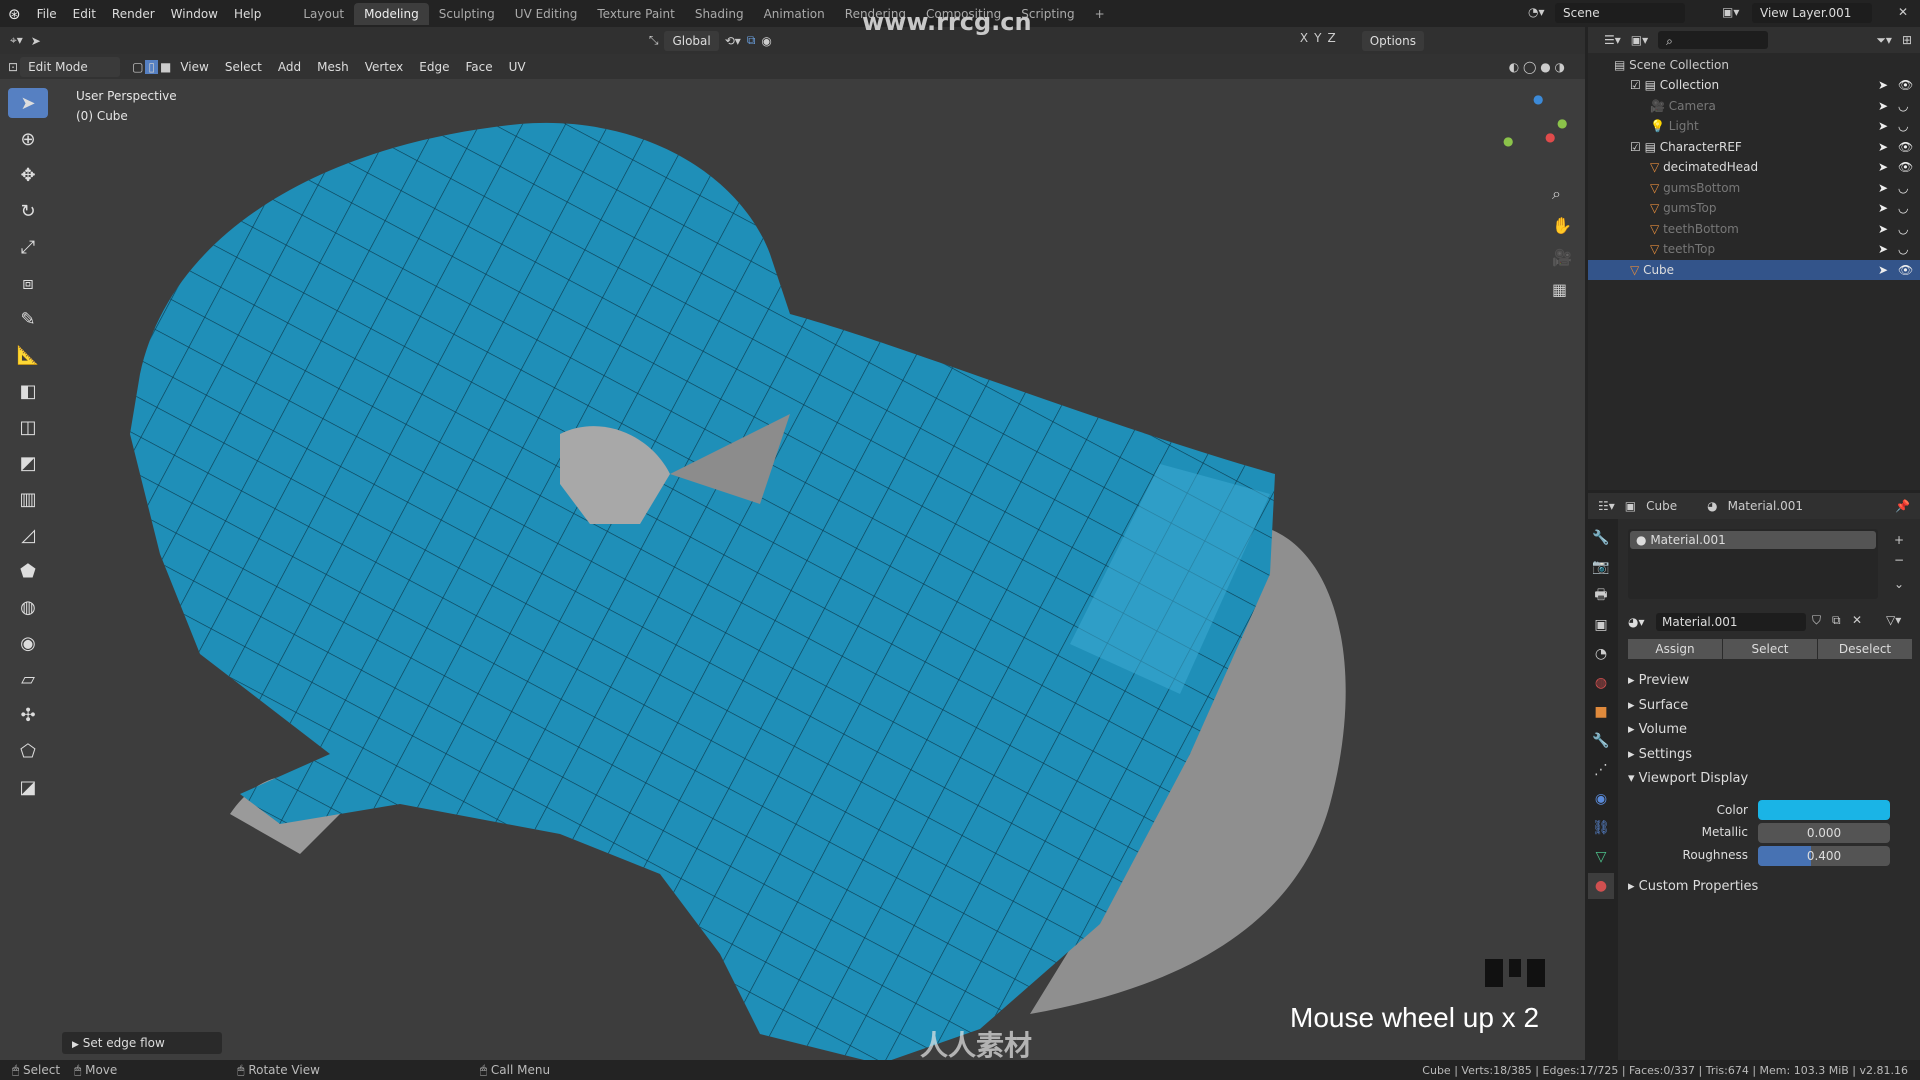 The height and width of the screenshot is (1080, 1920). Describe the element at coordinates (243, 67) in the screenshot. I see `menu-select: Select` at that location.